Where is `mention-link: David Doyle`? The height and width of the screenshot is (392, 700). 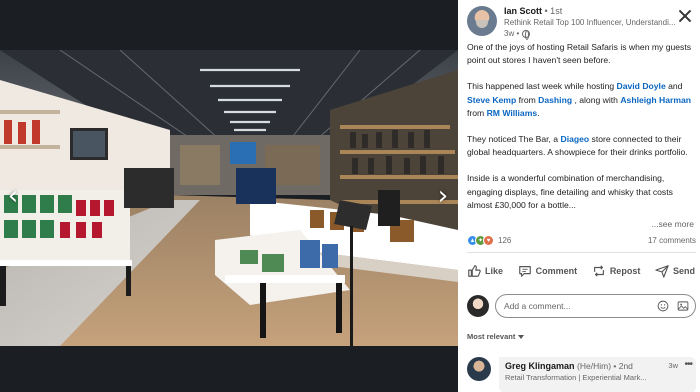
mention-link: David Doyle is located at coordinates (641, 86).